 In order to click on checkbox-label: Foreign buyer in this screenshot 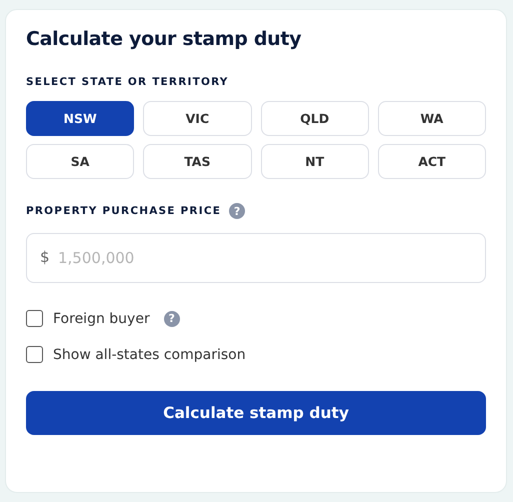, I will do `click(101, 318)`.